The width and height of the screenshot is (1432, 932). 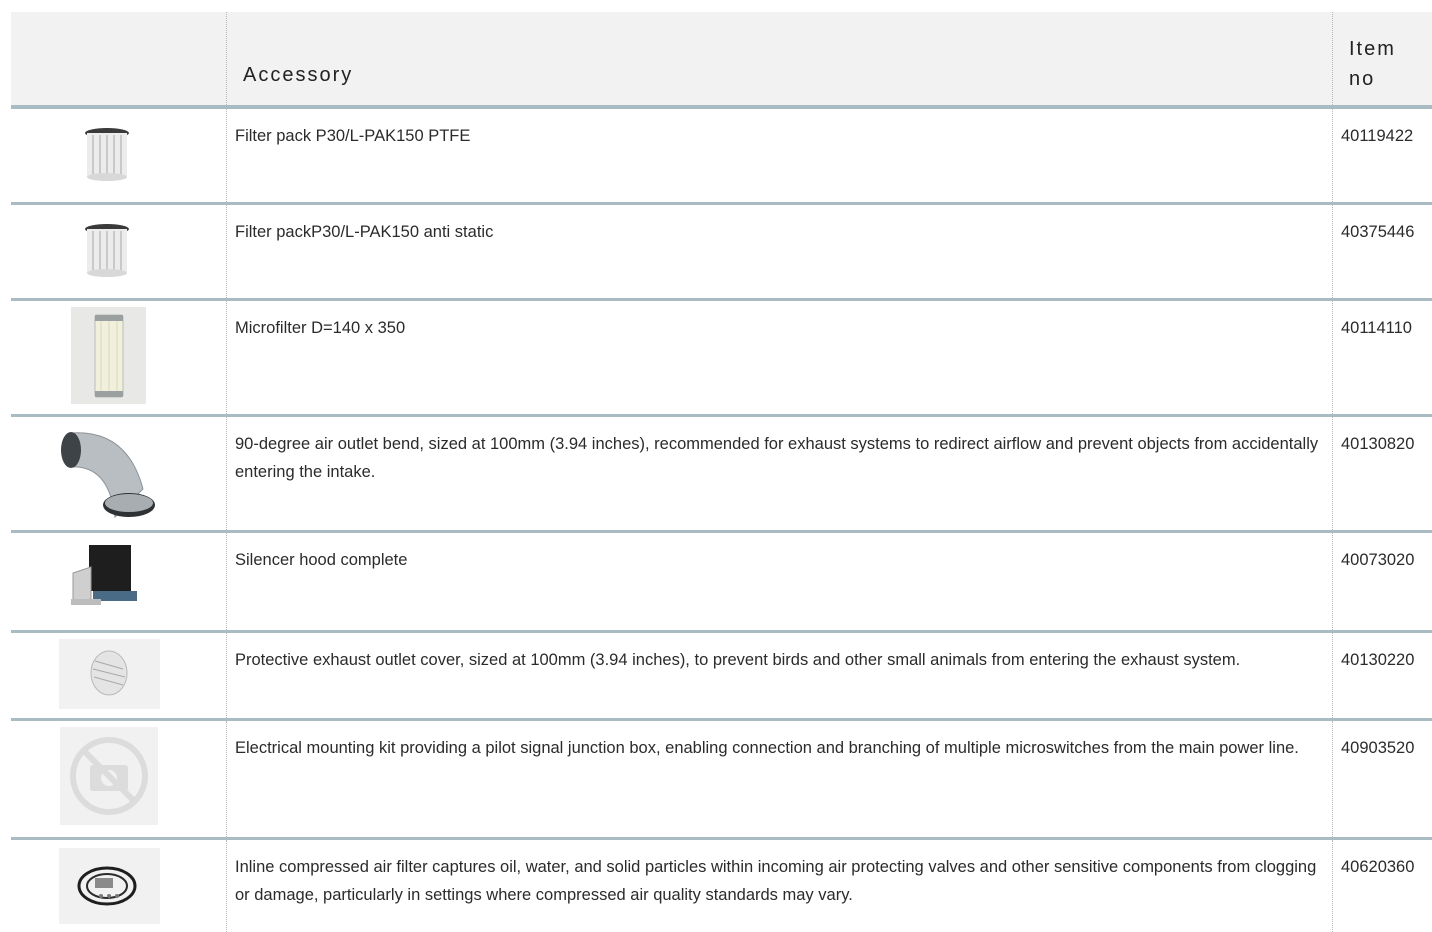 What do you see at coordinates (1378, 444) in the screenshot?
I see `row-item-number: 40130820` at bounding box center [1378, 444].